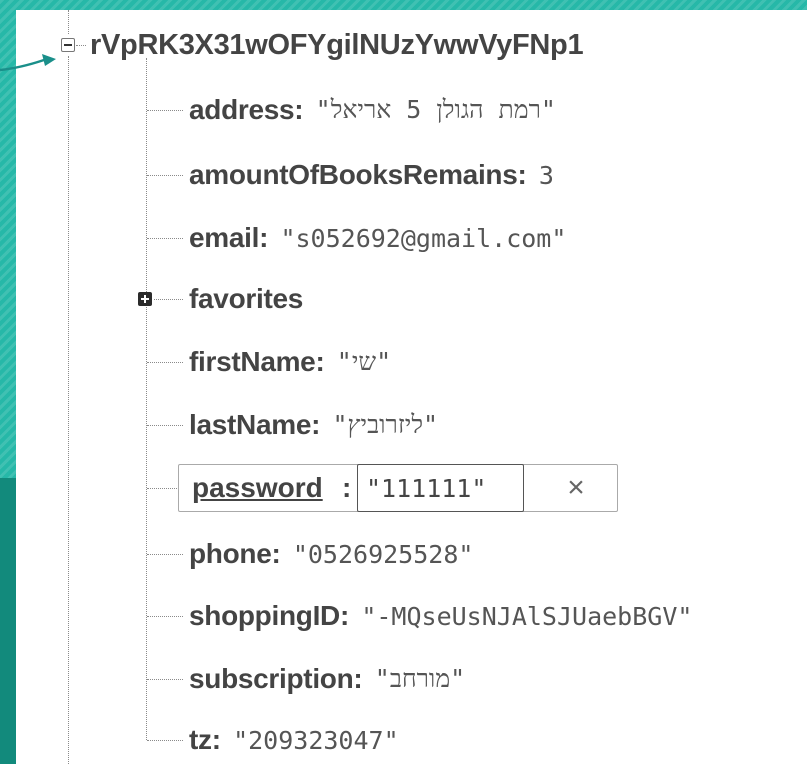 Image resolution: width=807 pixels, height=764 pixels. What do you see at coordinates (364, 361) in the screenshot?
I see `field-value: "שי"` at bounding box center [364, 361].